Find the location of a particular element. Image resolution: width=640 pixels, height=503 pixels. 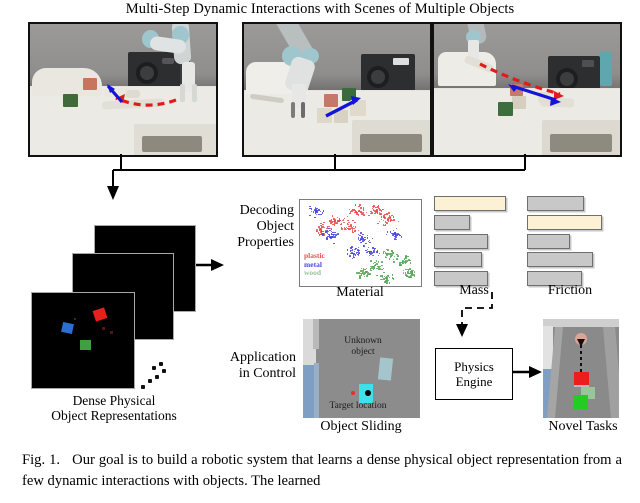

green-block is located at coordinates (580, 402).